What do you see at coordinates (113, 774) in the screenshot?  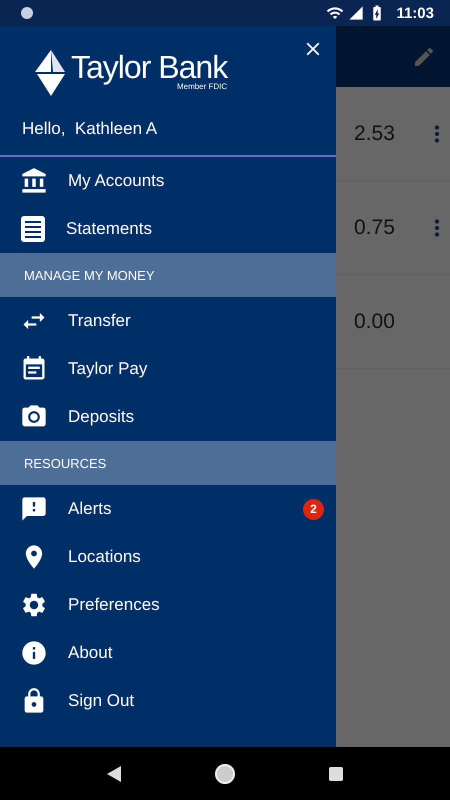 I see `back-icon` at bounding box center [113, 774].